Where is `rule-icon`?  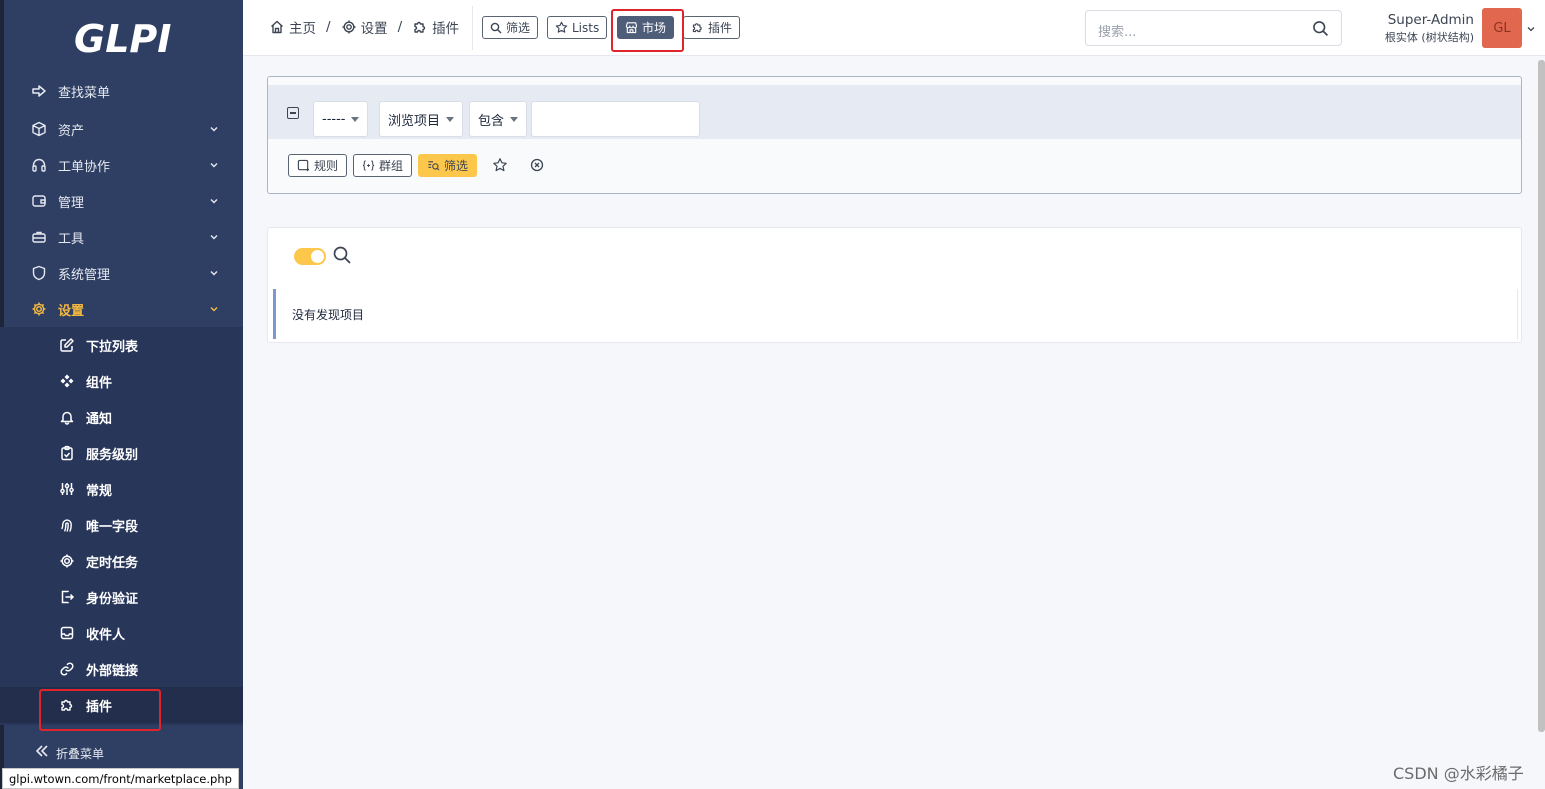
rule-icon is located at coordinates (303, 165).